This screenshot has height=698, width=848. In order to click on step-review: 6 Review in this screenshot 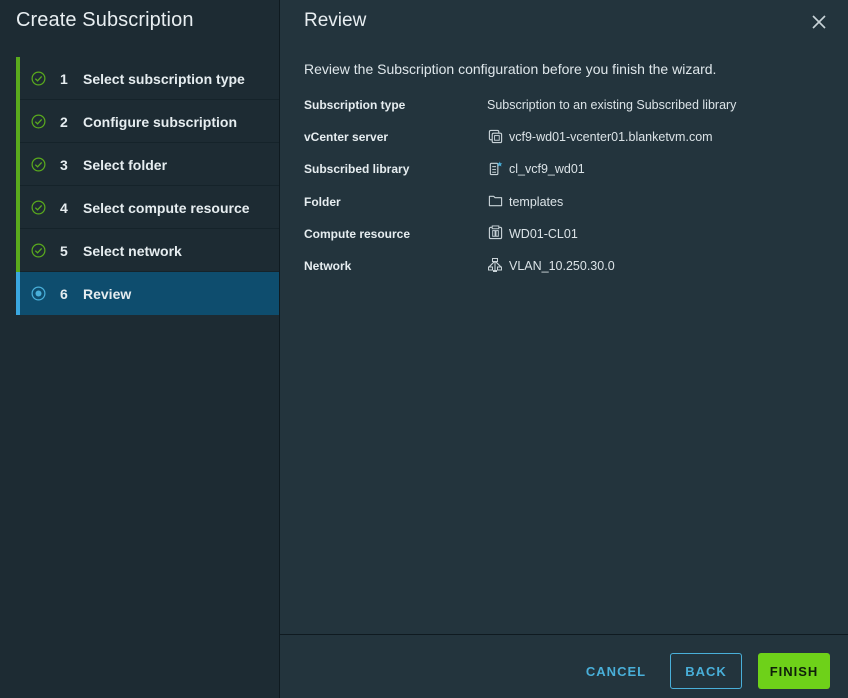, I will do `click(147, 293)`.